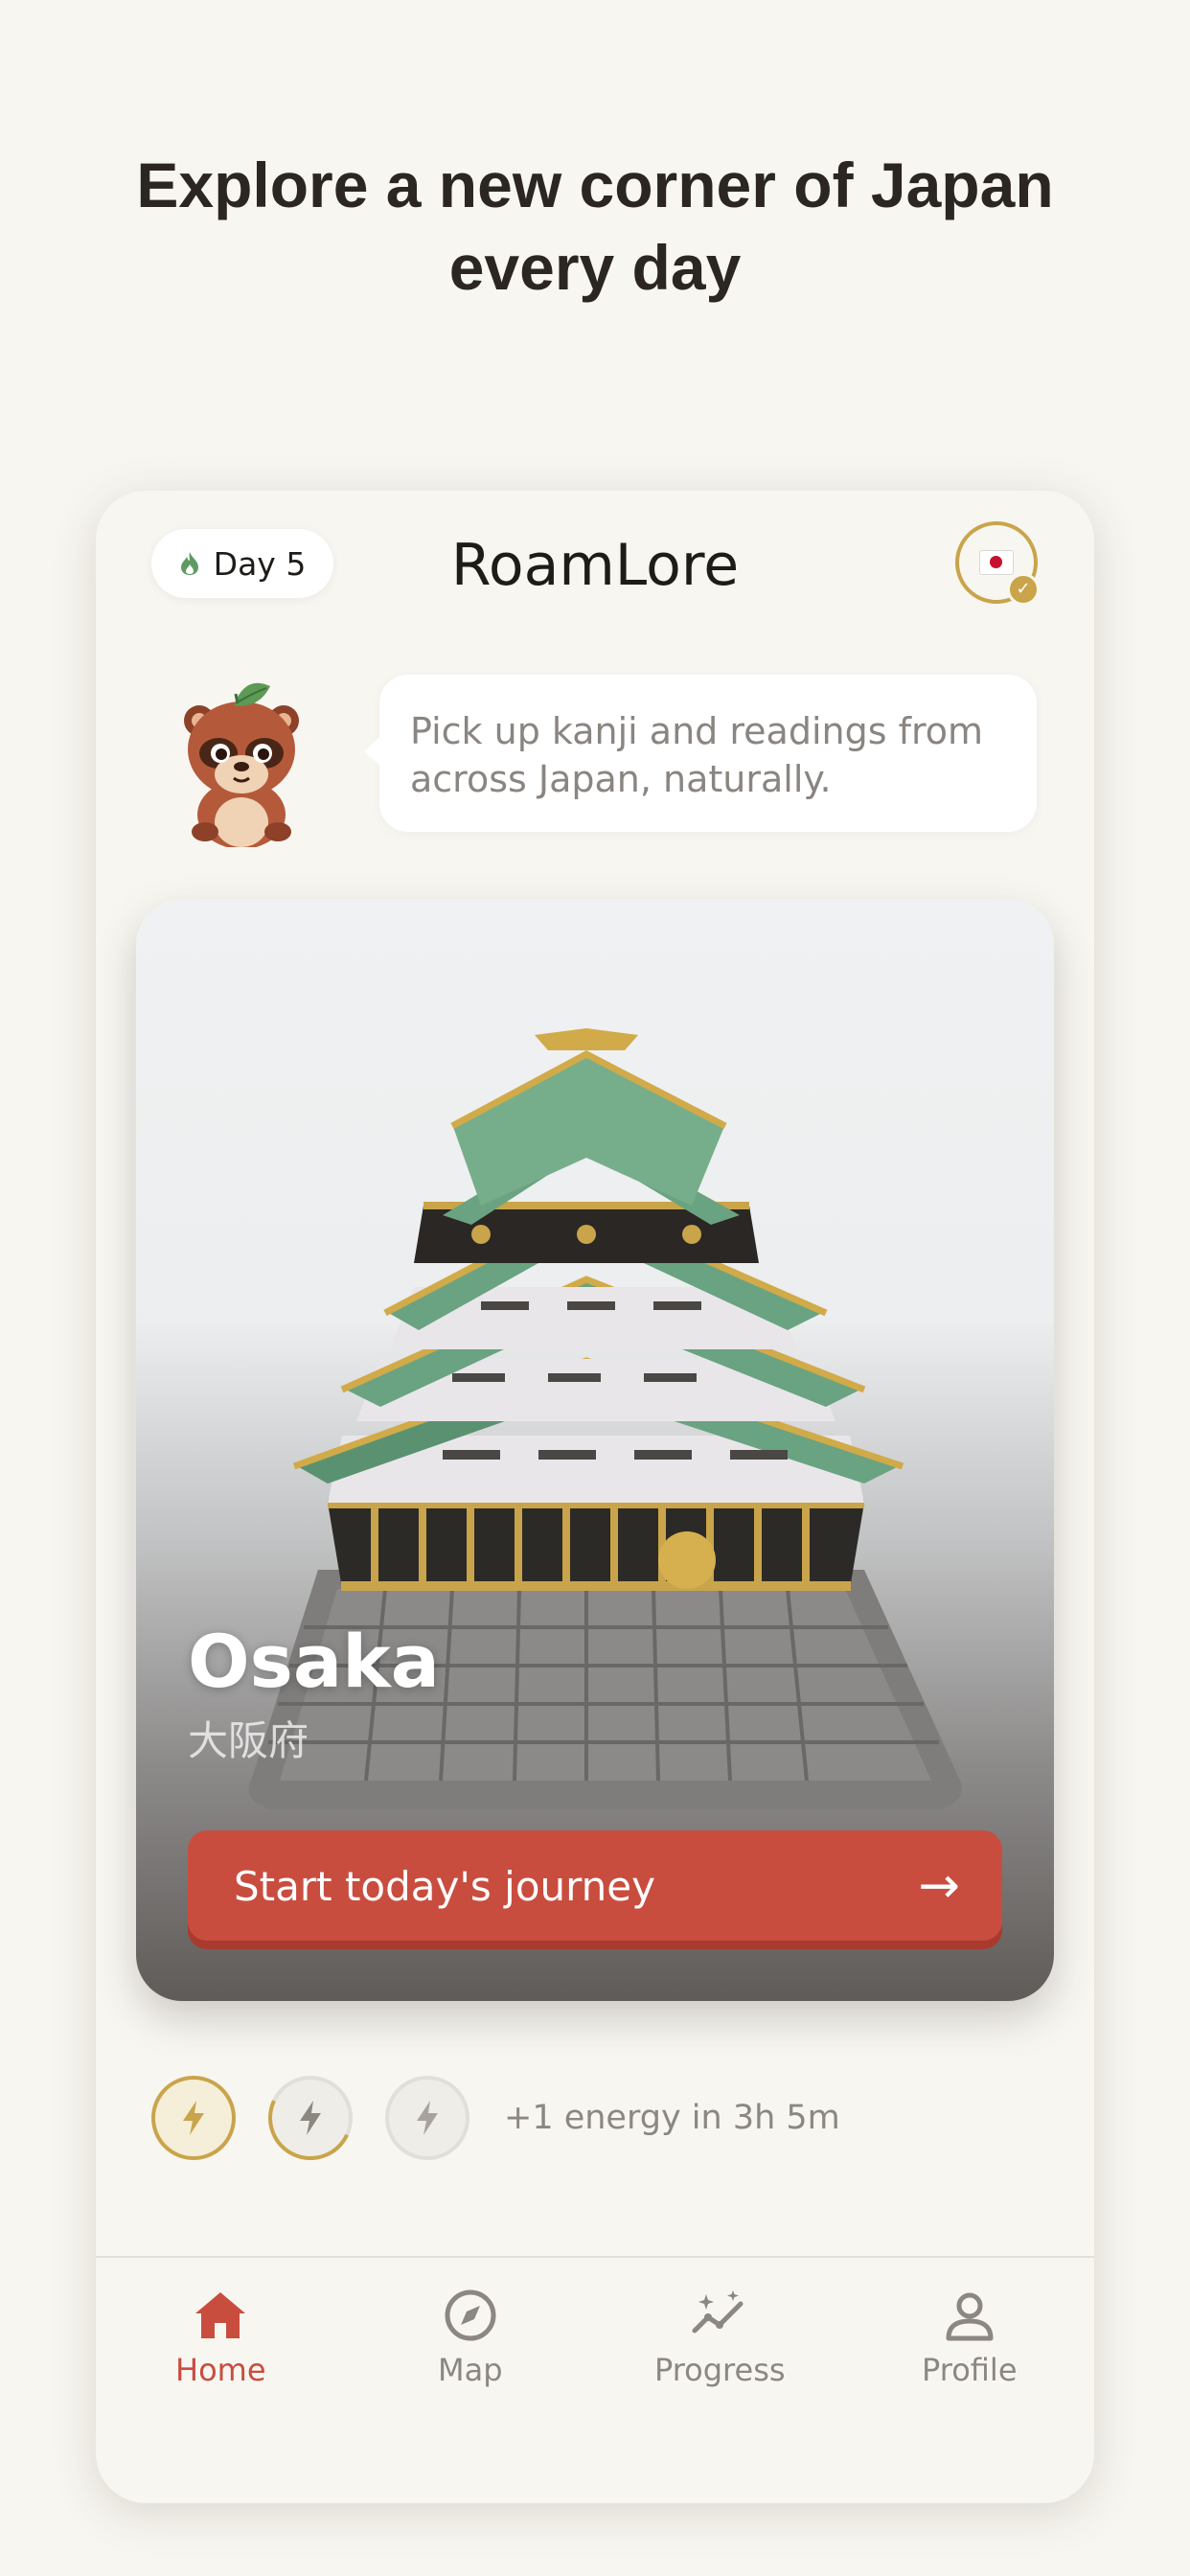 This screenshot has height=2576, width=1190. Describe the element at coordinates (314, 1661) in the screenshot. I see `destination-name: Osaka` at that location.